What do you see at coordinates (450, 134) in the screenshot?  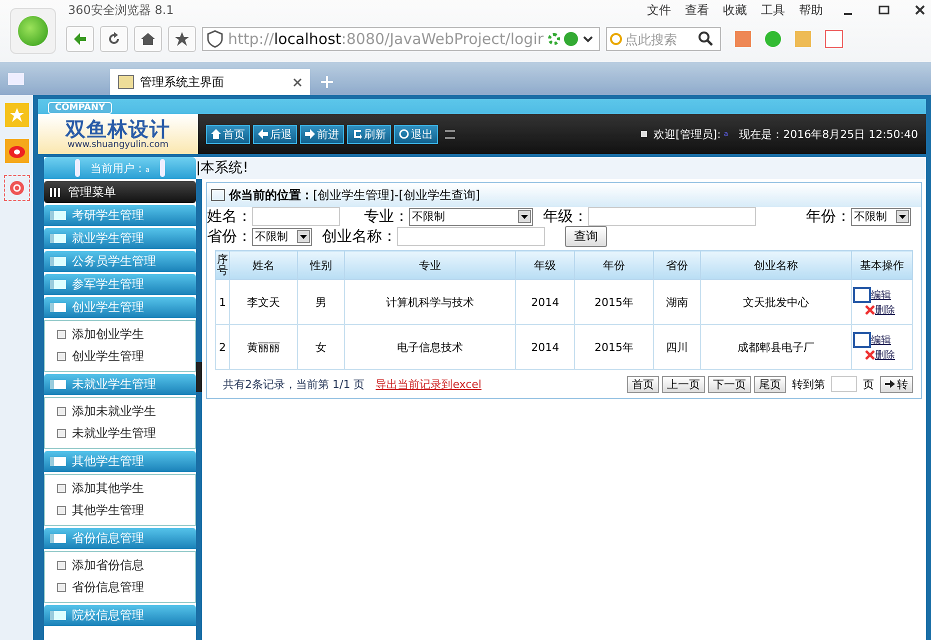 I see `menu-icon` at bounding box center [450, 134].